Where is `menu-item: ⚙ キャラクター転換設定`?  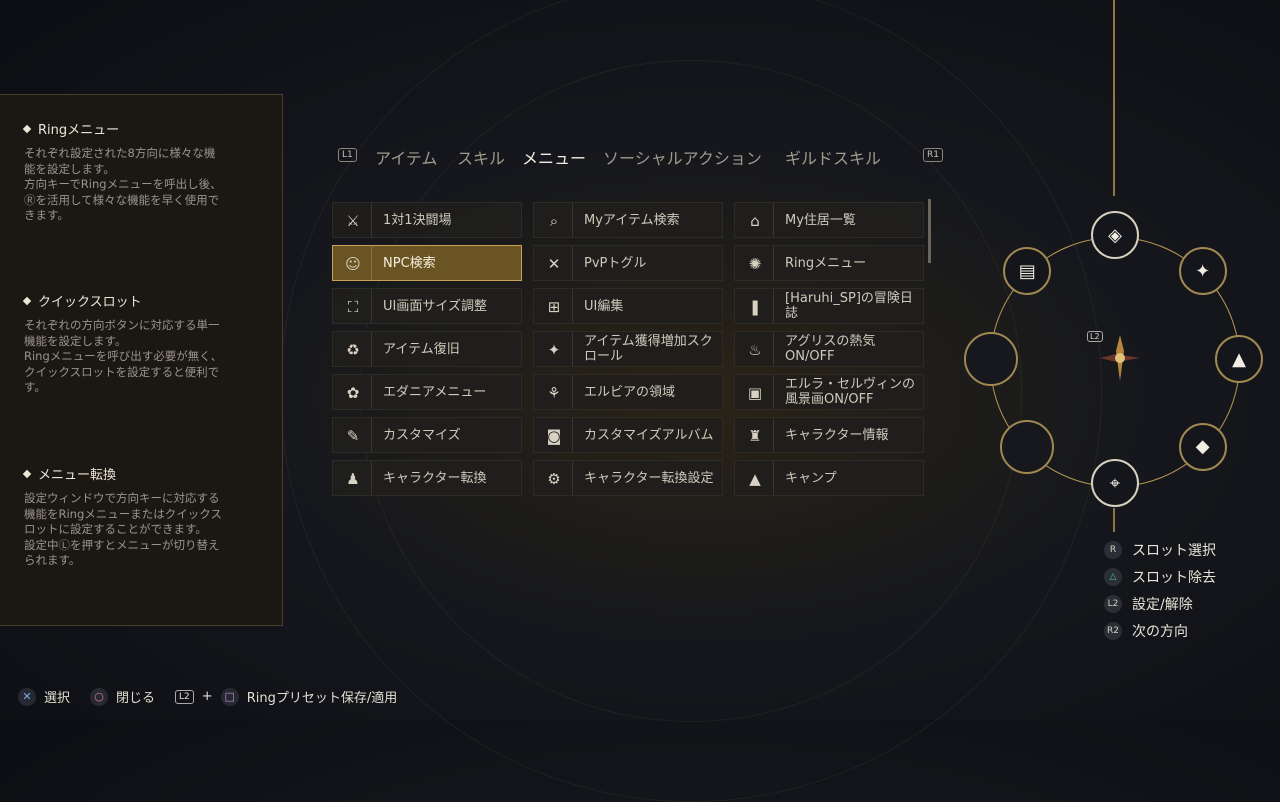 menu-item: ⚙ キャラクター転換設定 is located at coordinates (628, 478).